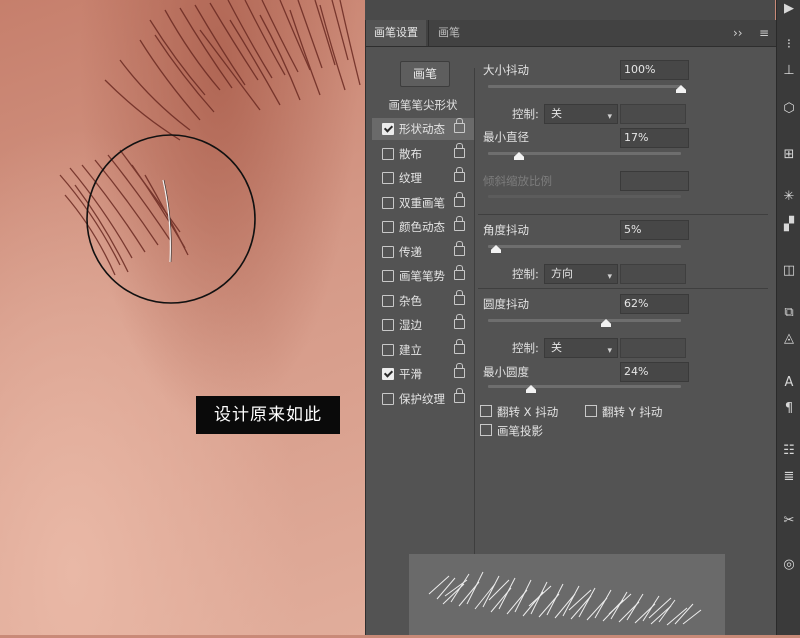 The image size is (800, 638). Describe the element at coordinates (789, 271) in the screenshot. I see `layers-icon: ◫` at that location.